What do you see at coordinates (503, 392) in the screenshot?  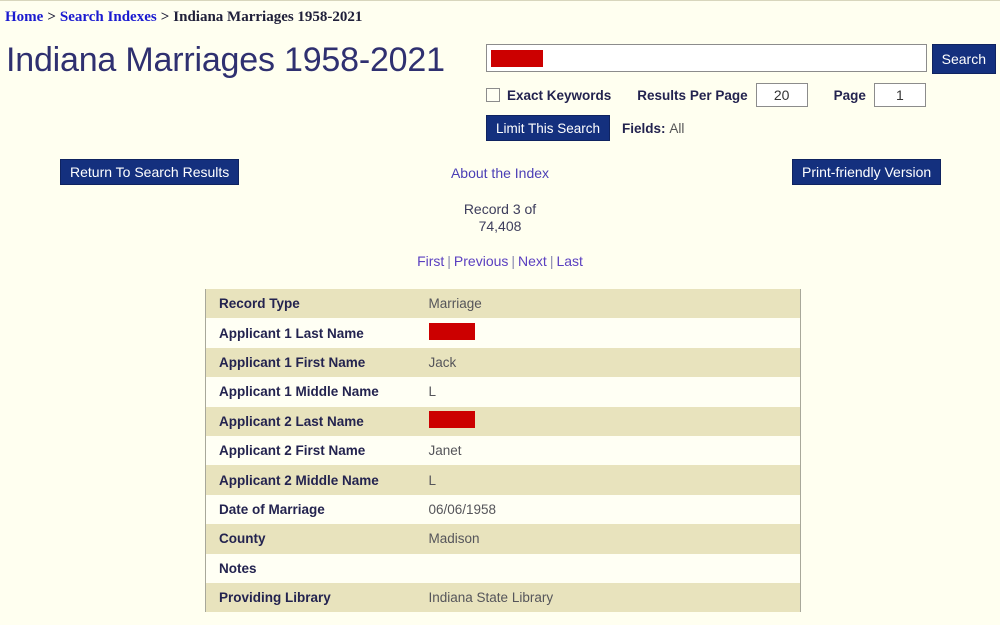 I see `table-row: Applicant 1 Middle Name L` at bounding box center [503, 392].